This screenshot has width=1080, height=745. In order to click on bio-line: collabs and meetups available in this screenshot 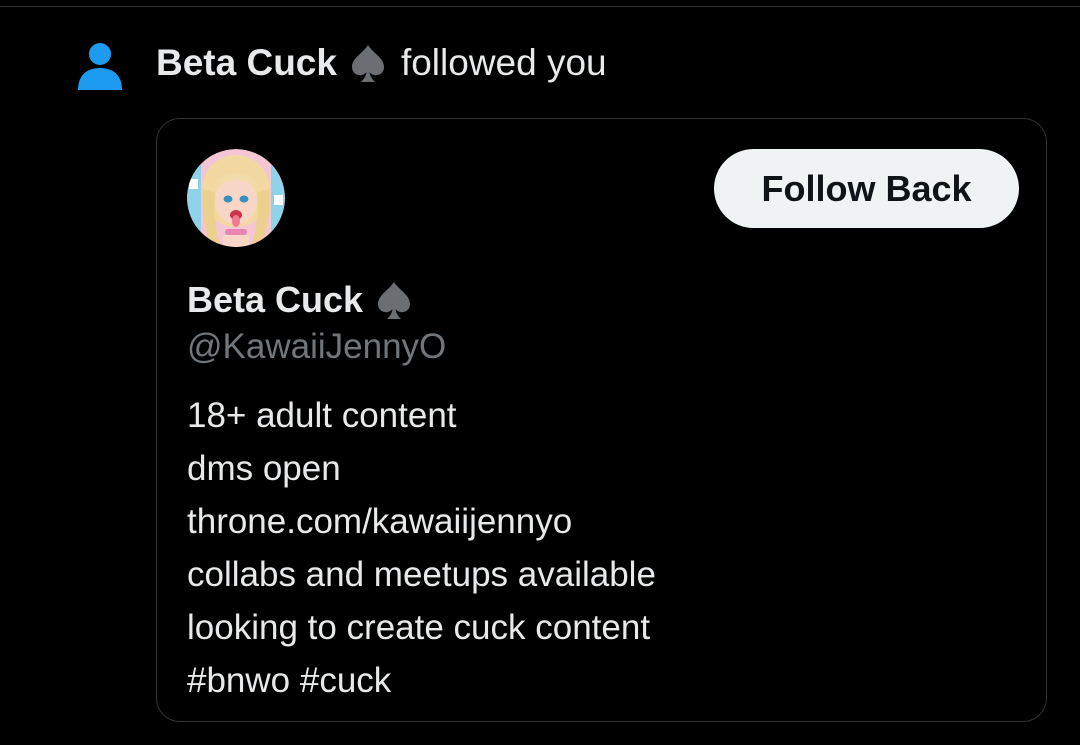, I will do `click(421, 574)`.